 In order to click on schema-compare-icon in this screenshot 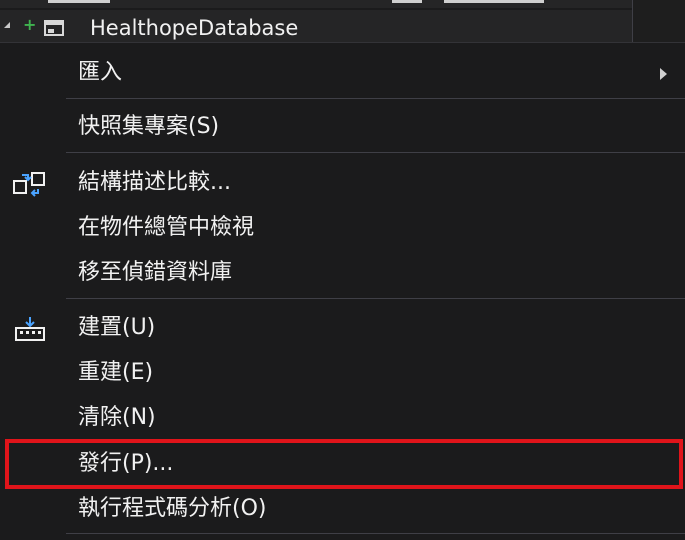, I will do `click(30, 184)`.